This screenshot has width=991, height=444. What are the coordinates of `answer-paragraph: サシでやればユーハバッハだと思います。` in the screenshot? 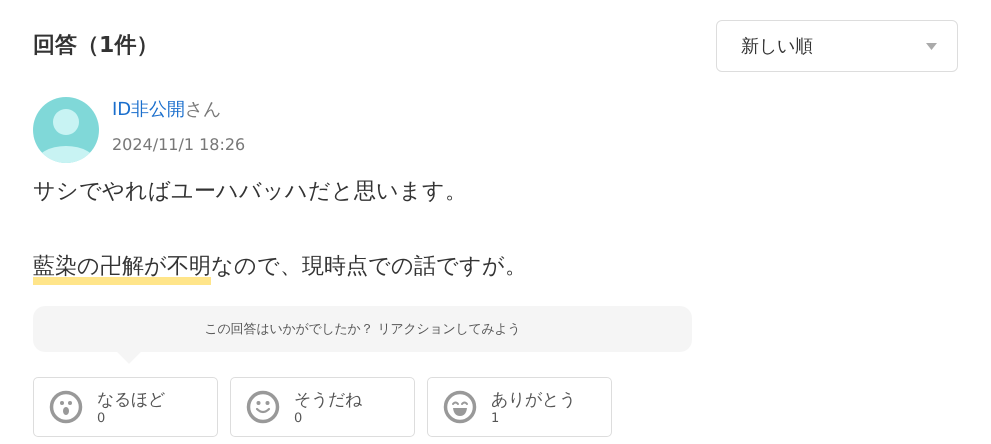 It's located at (250, 192).